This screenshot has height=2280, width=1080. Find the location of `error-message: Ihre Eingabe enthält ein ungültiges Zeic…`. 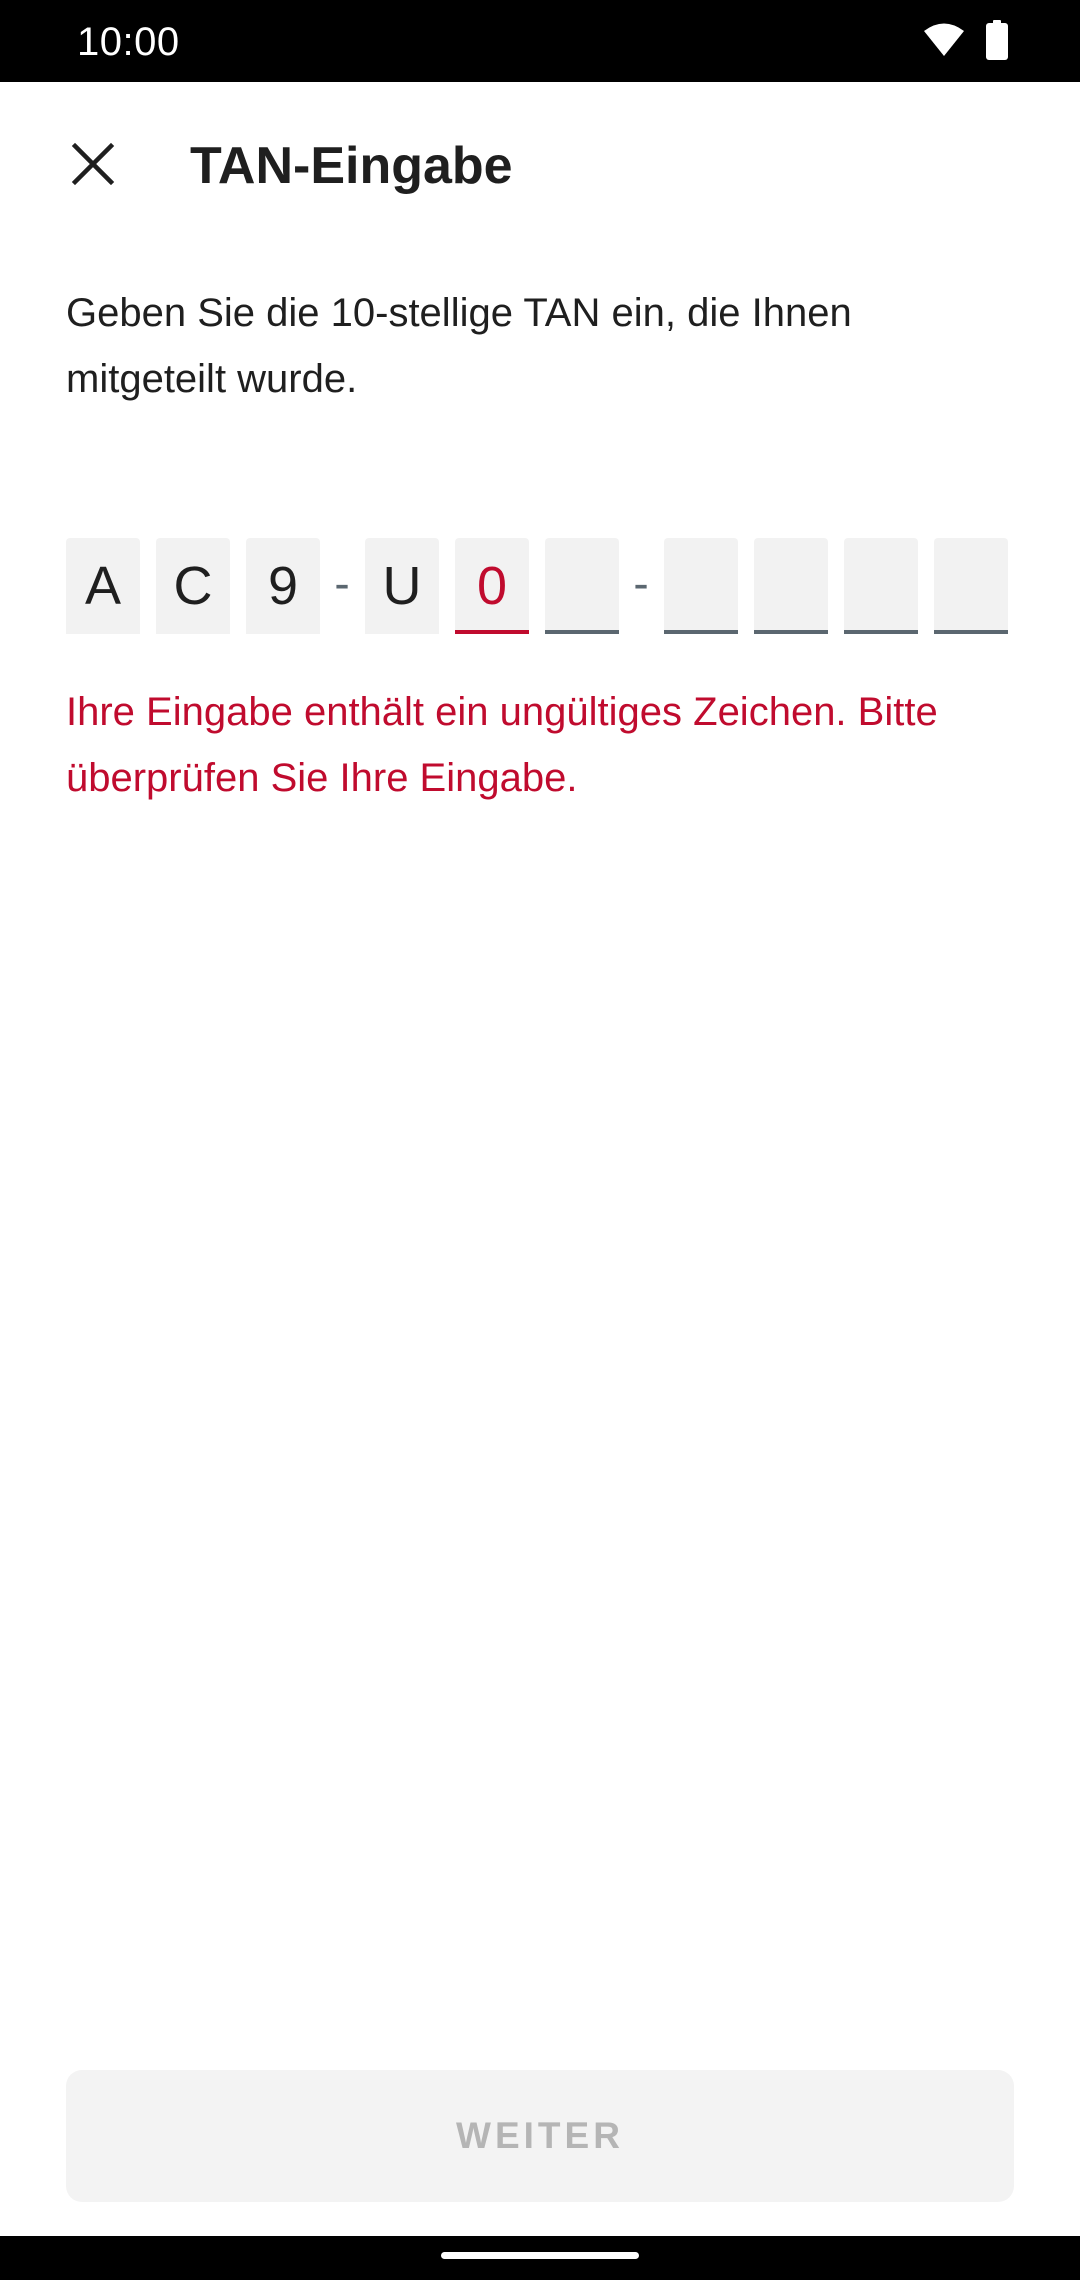

error-message: Ihre Eingabe enthält ein ungültiges Zeic… is located at coordinates (502, 745).